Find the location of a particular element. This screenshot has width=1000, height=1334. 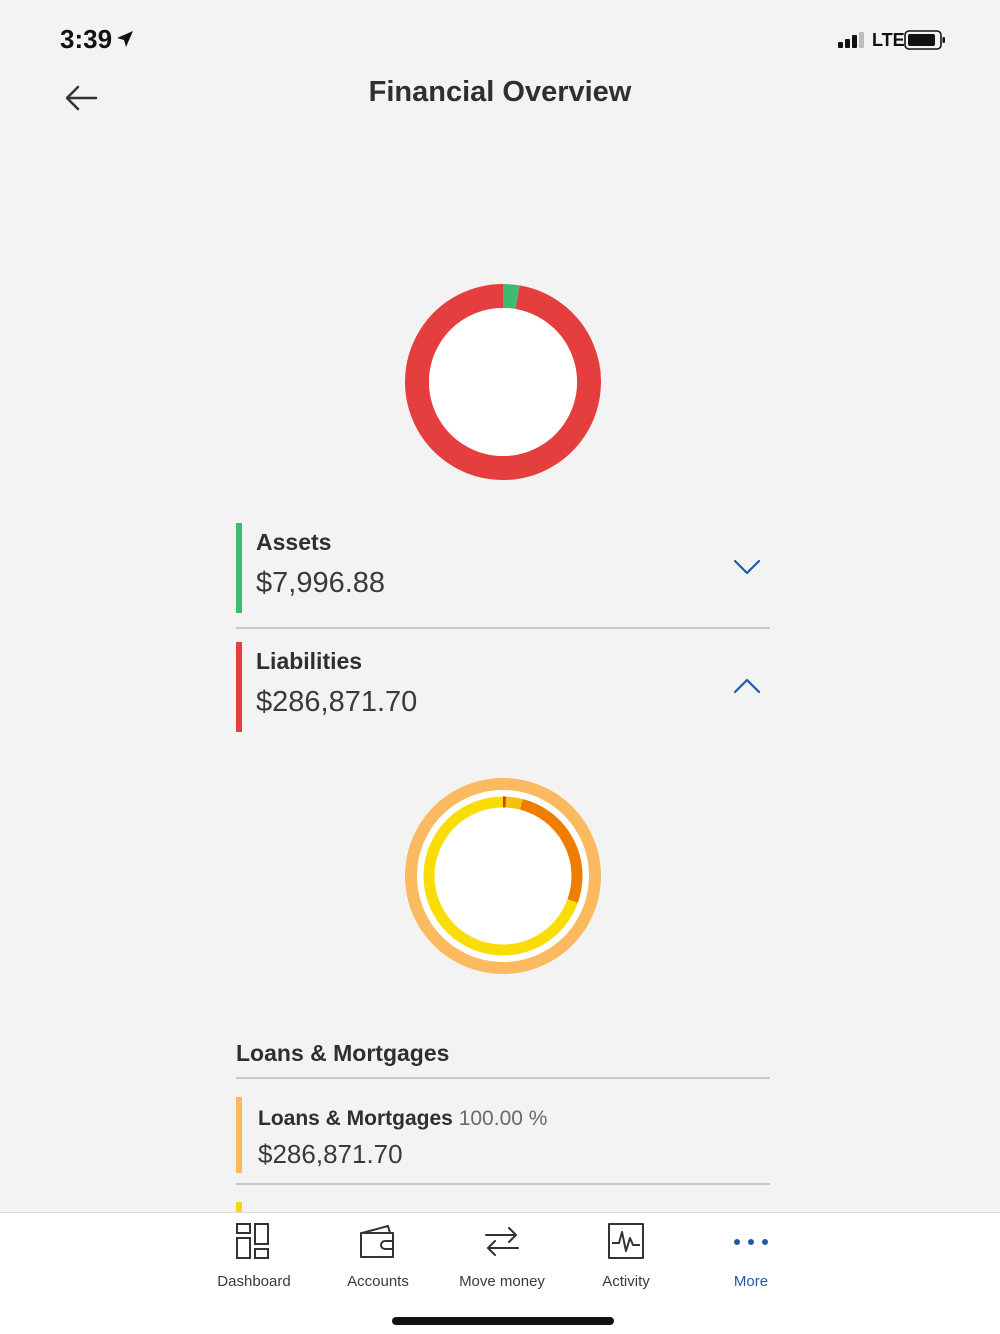

assets-label: Assets is located at coordinates (294, 542).